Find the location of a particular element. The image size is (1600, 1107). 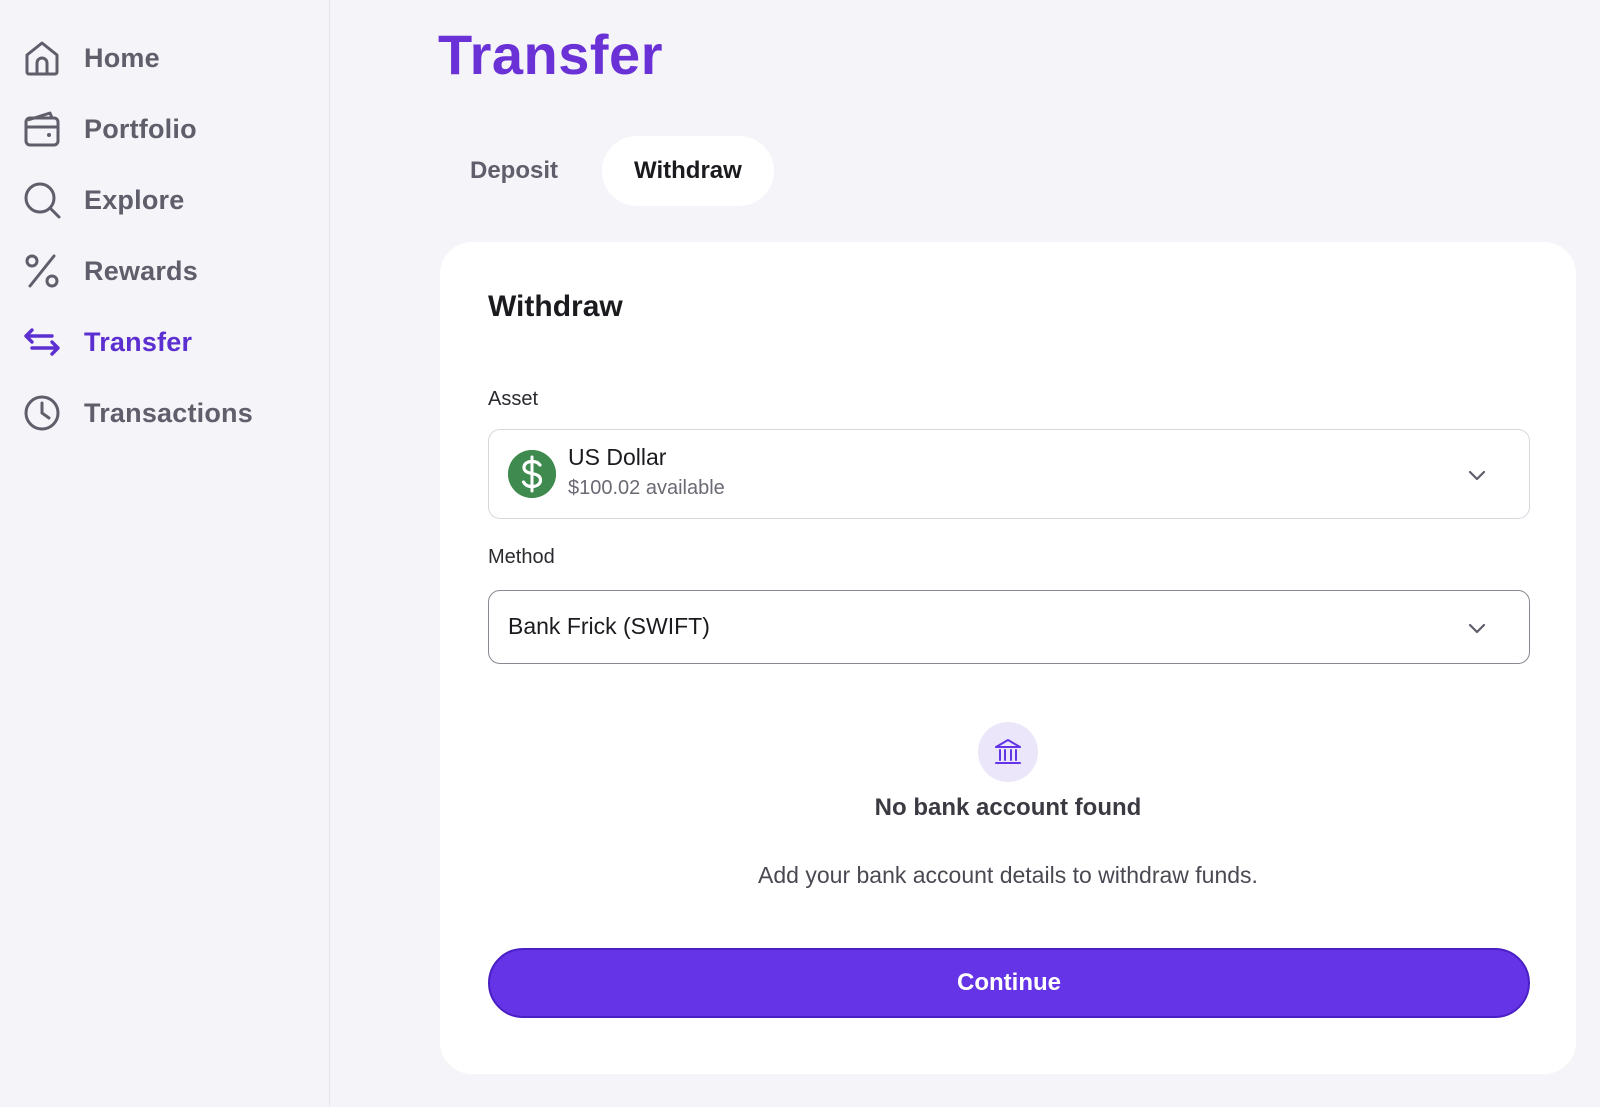

asset-name: US Dollar is located at coordinates (617, 457).